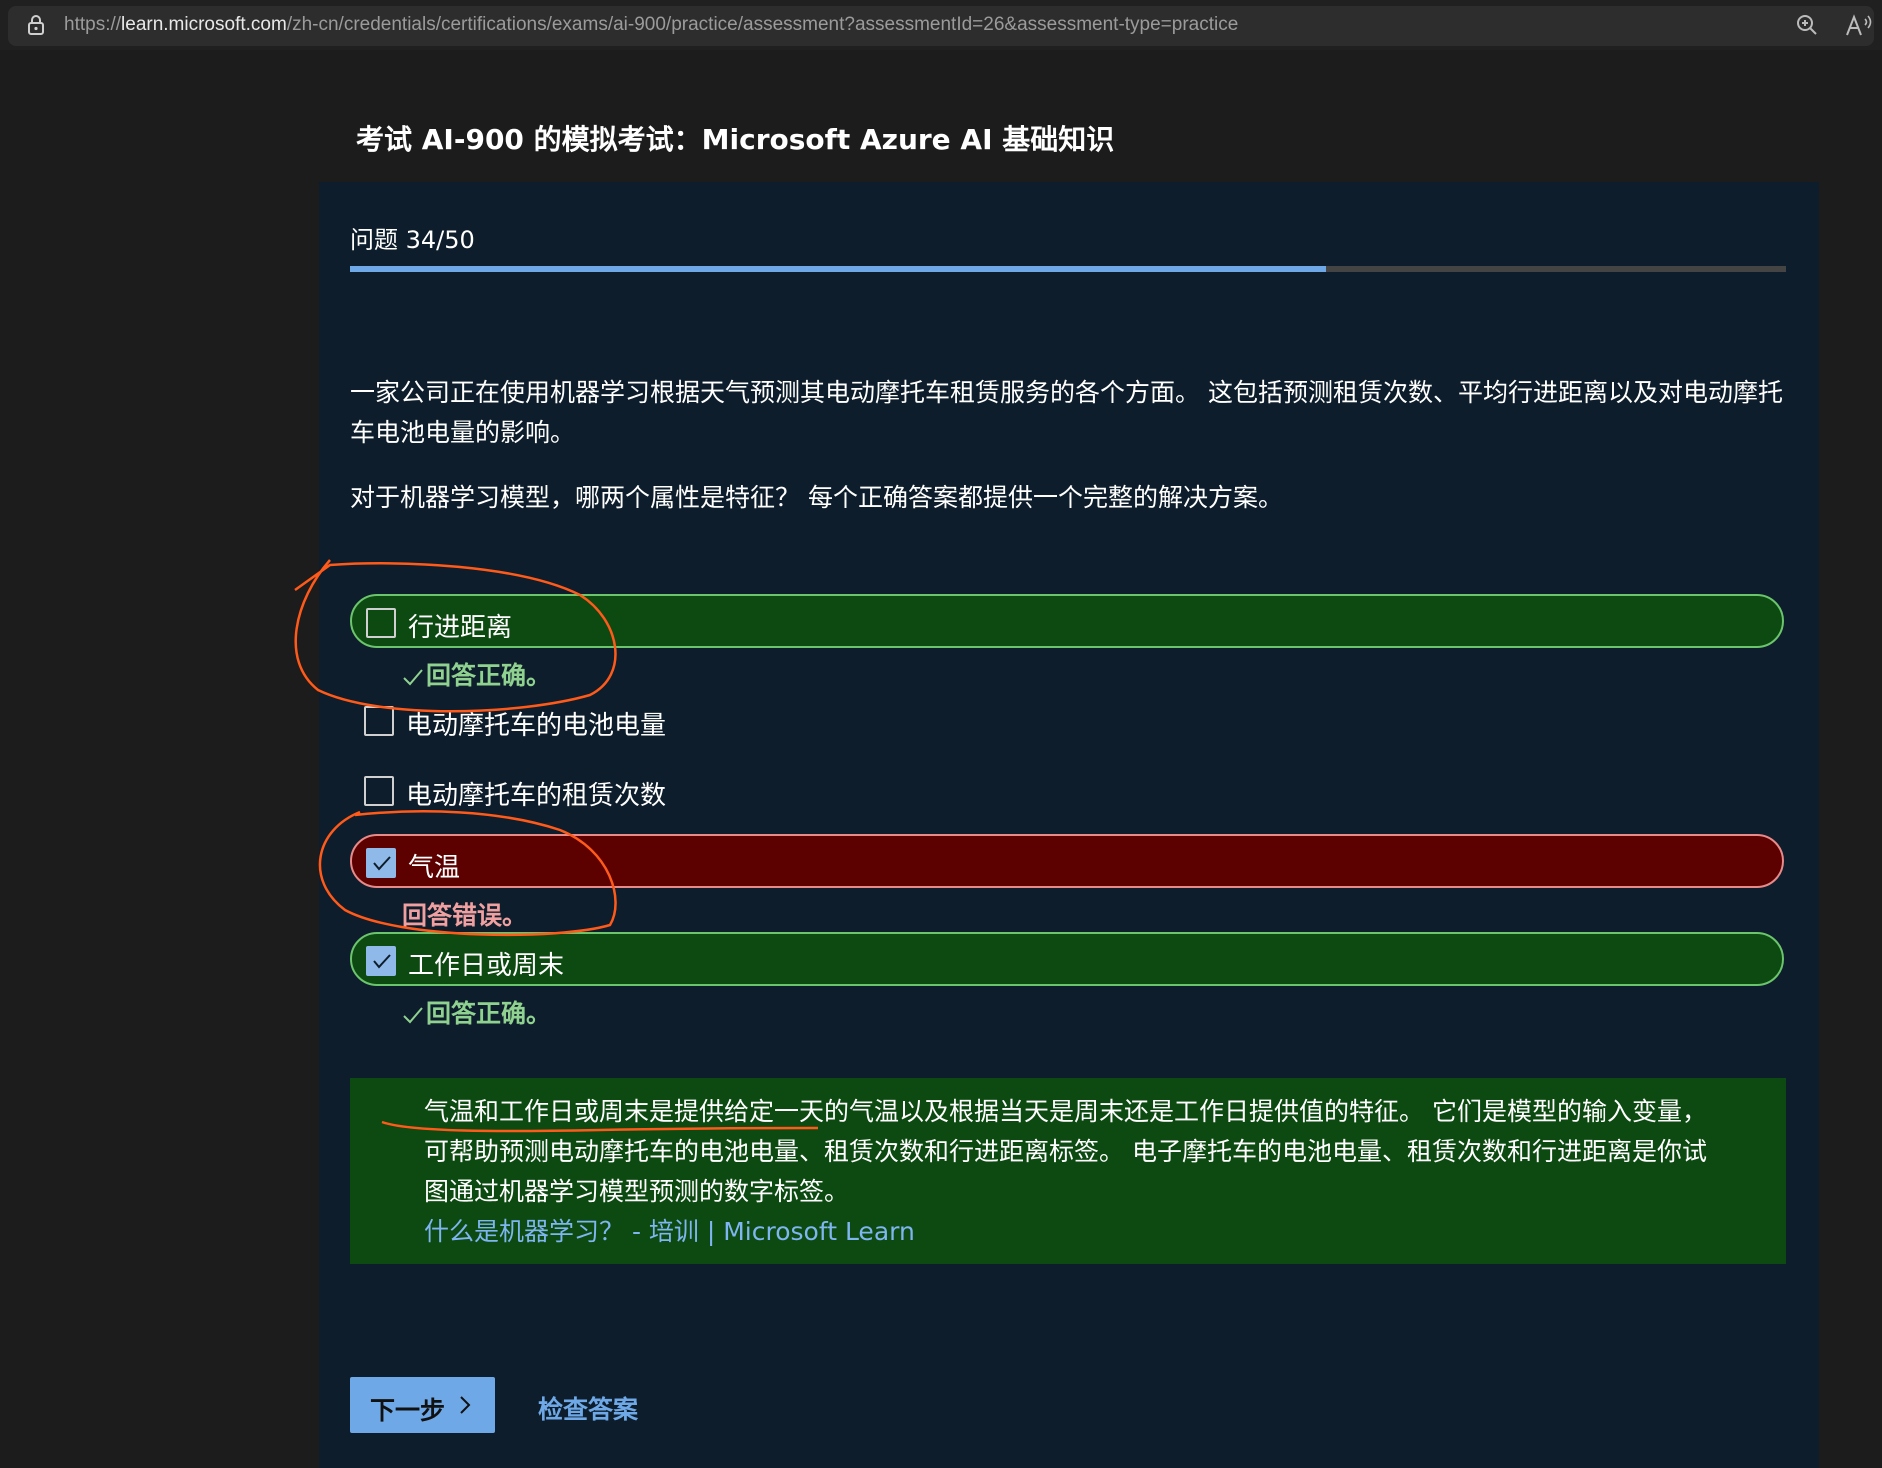  I want to click on option-temperature: 气温, so click(1067, 861).